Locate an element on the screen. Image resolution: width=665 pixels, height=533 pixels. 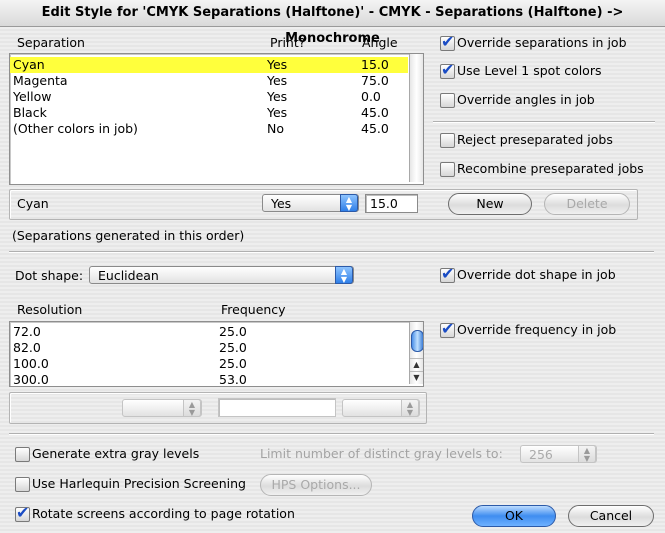
override-angles-label: Override angles in job is located at coordinates (526, 99).